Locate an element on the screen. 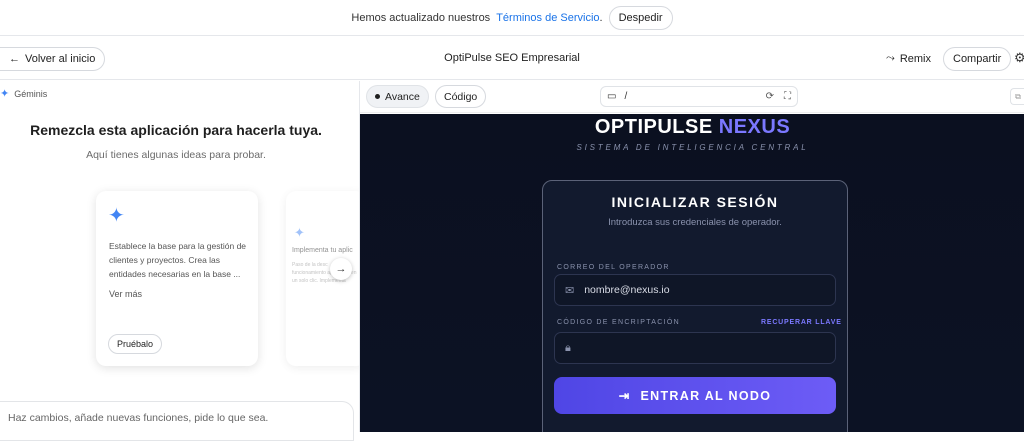  login-subtitle: Introduzca sus credenciales de operador. is located at coordinates (695, 222).